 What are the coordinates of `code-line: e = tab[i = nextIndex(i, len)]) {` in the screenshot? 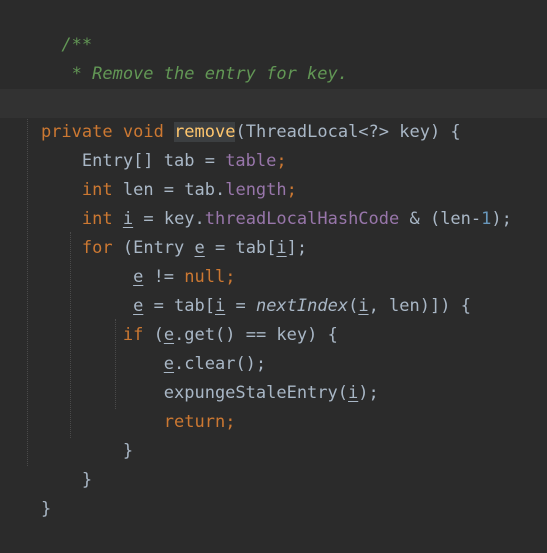 It's located at (273, 289).